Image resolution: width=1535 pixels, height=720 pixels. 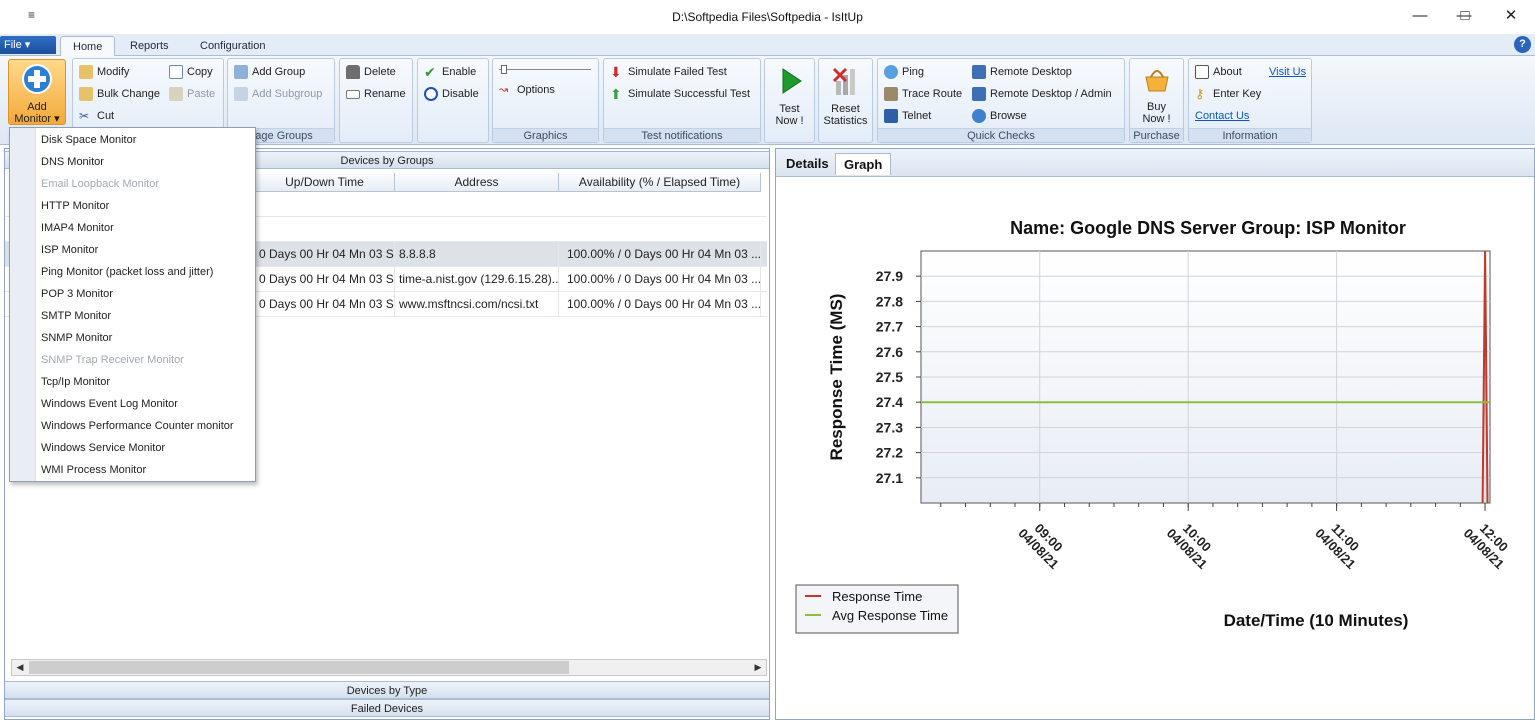 I want to click on window-title: D:\Softpedia Files\Softpedia - IsItUp, so click(x=767, y=17).